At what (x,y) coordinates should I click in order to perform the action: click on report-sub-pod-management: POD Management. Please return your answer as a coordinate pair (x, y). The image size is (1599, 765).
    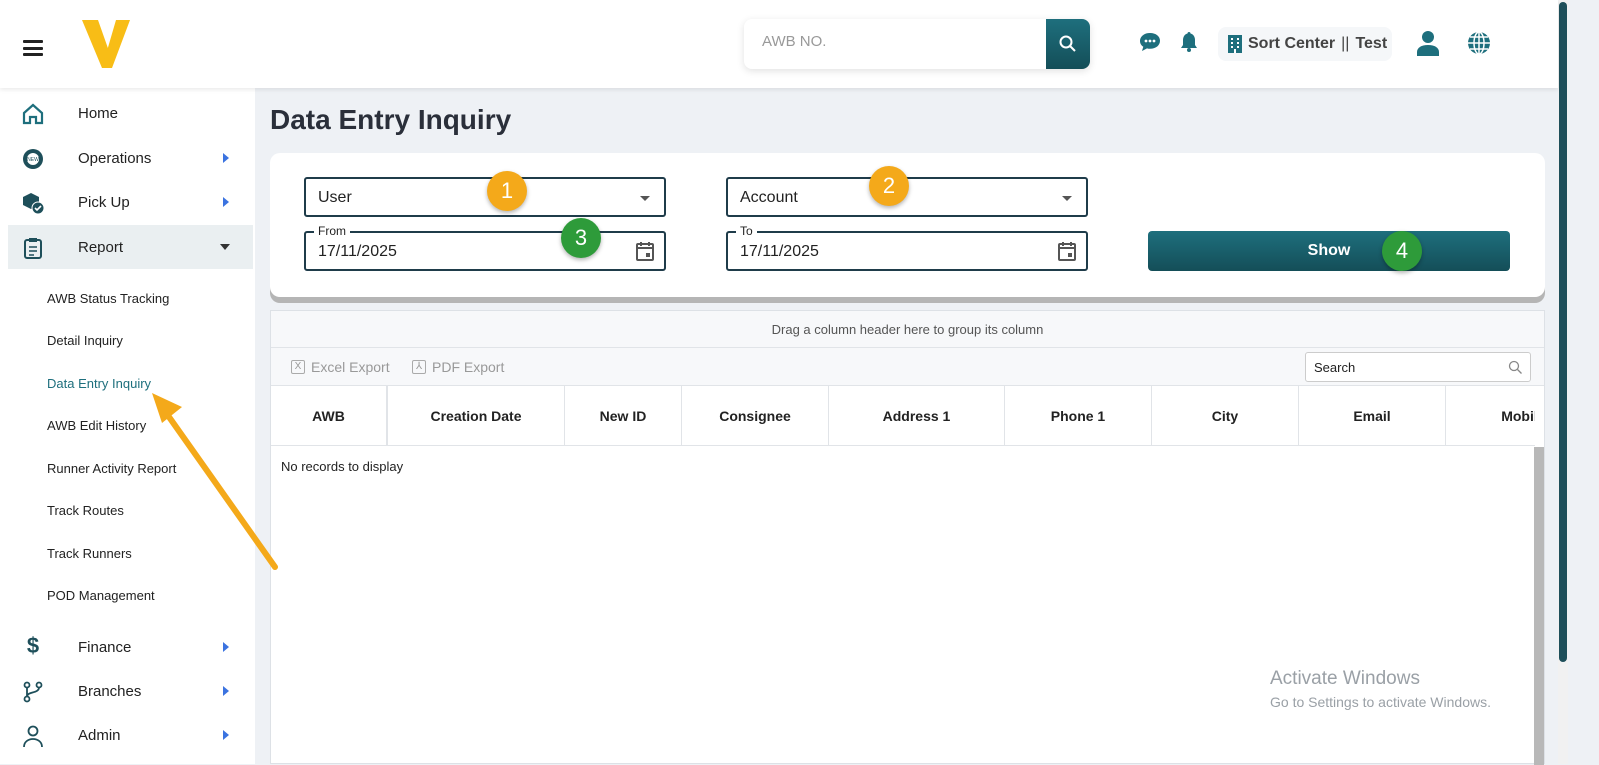
    Looking at the image, I should click on (101, 595).